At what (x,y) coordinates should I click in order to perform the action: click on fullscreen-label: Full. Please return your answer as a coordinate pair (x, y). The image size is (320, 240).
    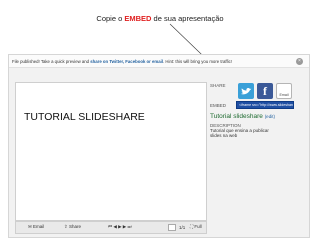
    Looking at the image, I should click on (198, 226).